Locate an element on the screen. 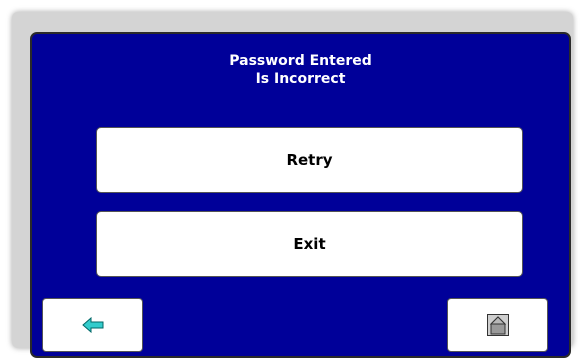  retry-button: Retry is located at coordinates (309, 160).